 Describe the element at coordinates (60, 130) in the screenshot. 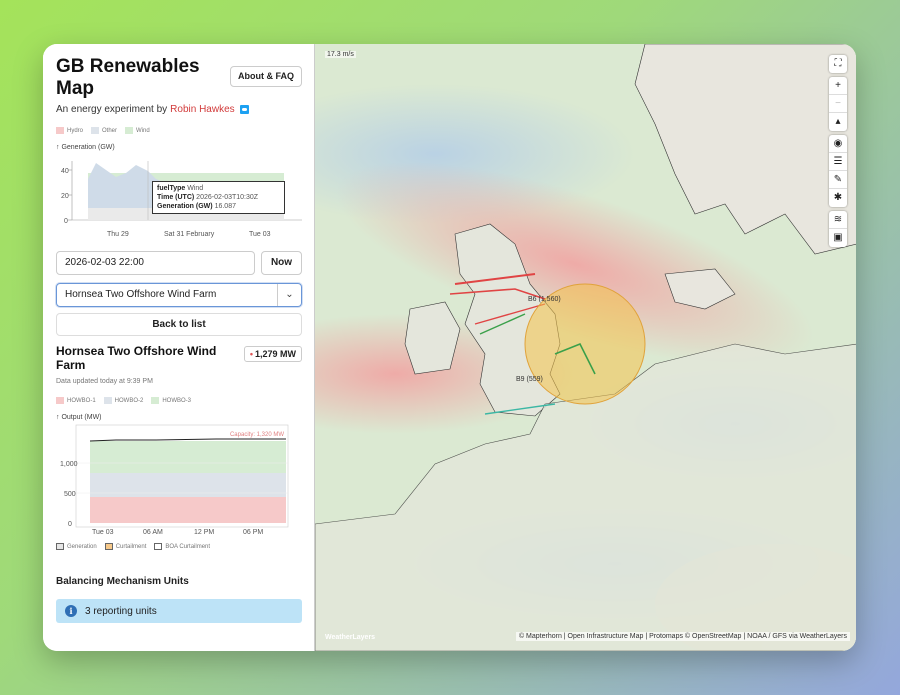

I see `hydro-swatch` at that location.